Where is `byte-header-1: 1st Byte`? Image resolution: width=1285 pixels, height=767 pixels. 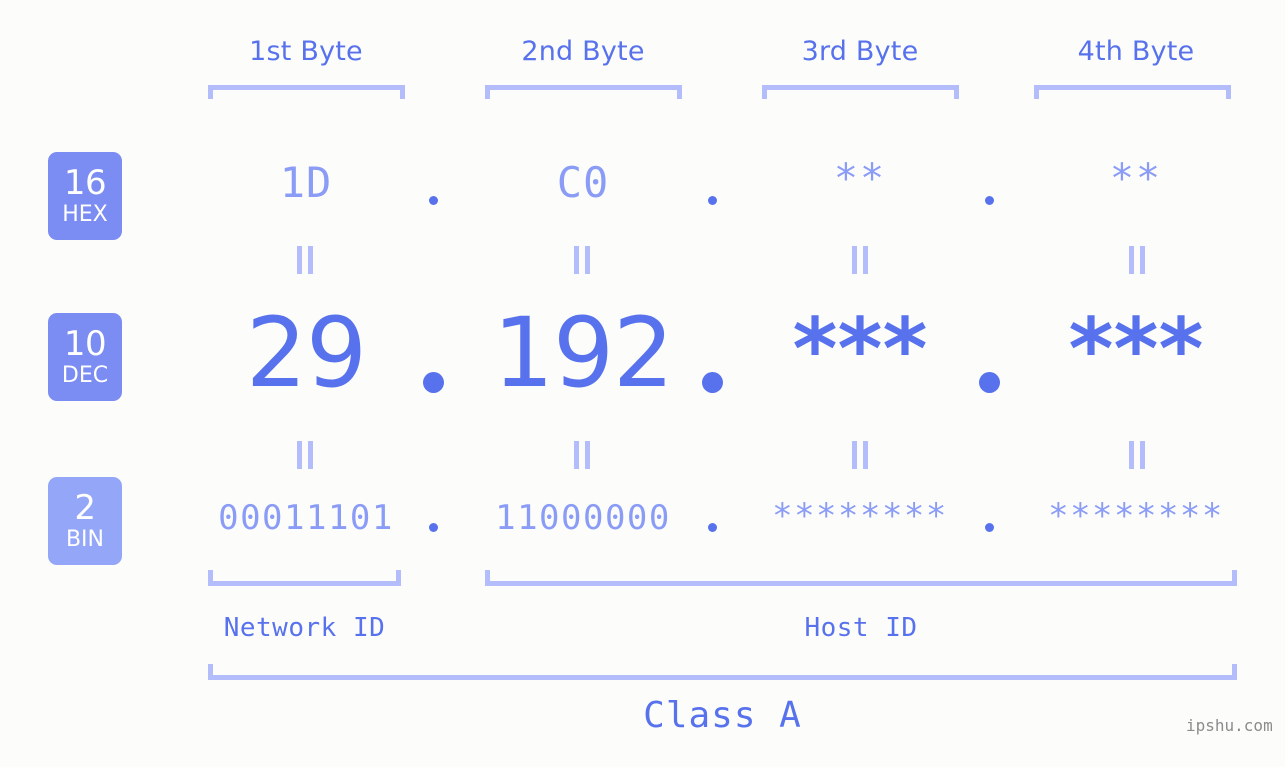 byte-header-1: 1st Byte is located at coordinates (306, 51).